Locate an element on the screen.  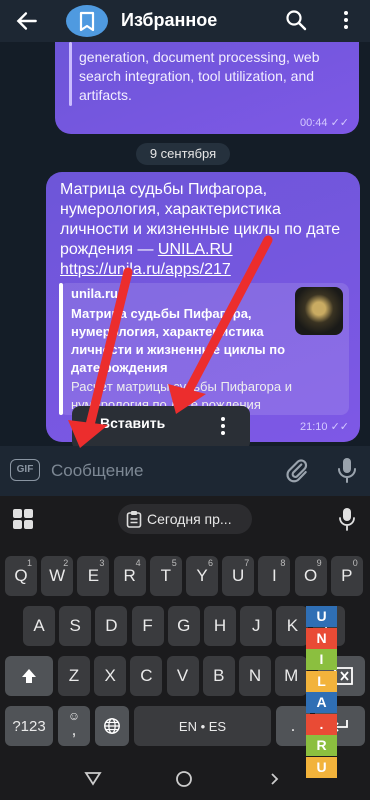
globe-key is located at coordinates (112, 726).